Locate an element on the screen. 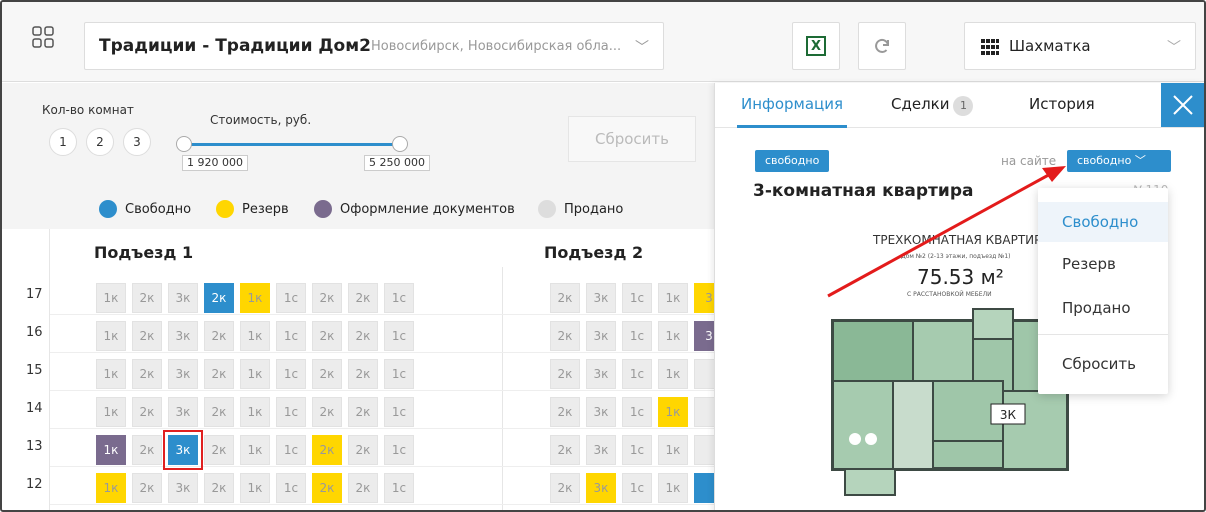  price-max-value: 5 250 000 is located at coordinates (397, 163).